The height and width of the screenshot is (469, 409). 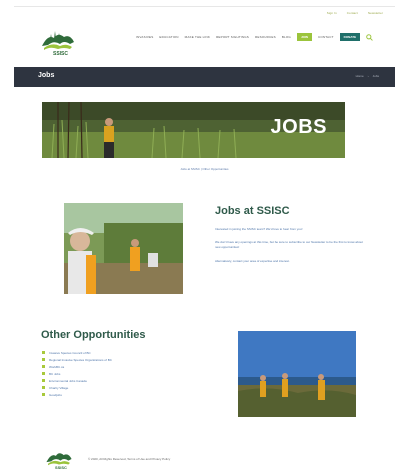 I want to click on list-item: BC Jobs, so click(x=77, y=373).